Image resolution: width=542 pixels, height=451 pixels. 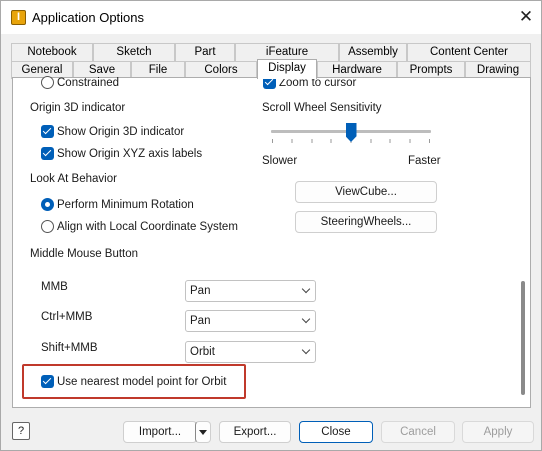 I want to click on ctrl-mmb-label: Ctrl+MMB, so click(x=67, y=317).